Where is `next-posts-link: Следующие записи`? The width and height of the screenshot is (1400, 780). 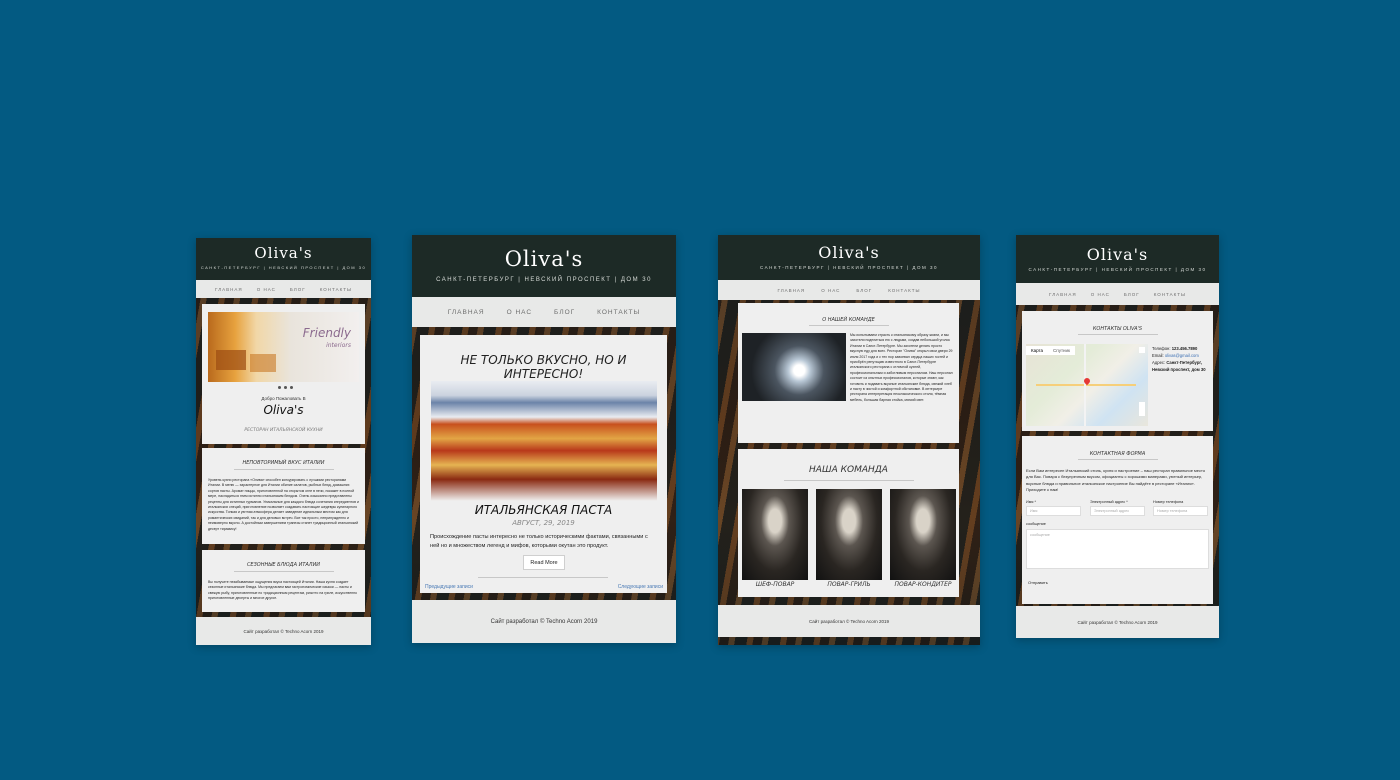
next-posts-link: Следующие записи is located at coordinates (640, 587).